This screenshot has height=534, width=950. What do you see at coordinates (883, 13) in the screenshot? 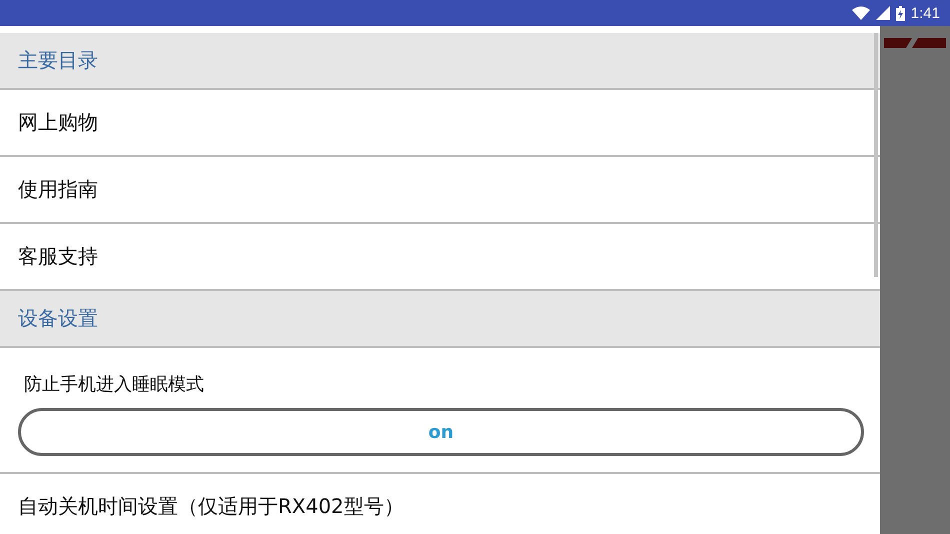
I see `signal-icon` at bounding box center [883, 13].